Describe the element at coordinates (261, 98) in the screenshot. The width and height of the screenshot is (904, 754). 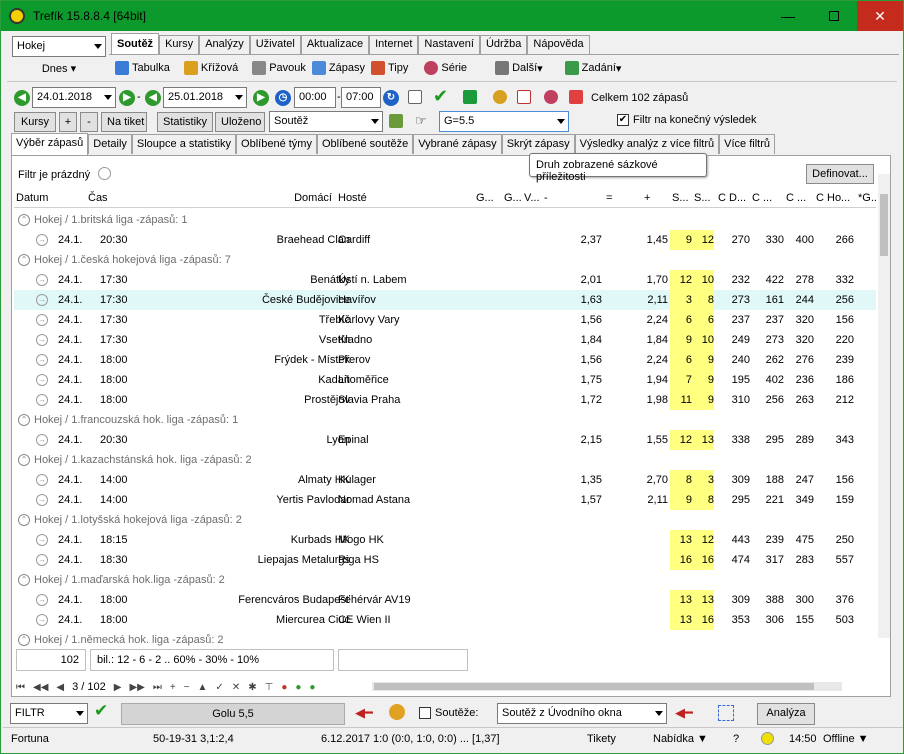
I see `next-date-to-icon: ▶` at that location.